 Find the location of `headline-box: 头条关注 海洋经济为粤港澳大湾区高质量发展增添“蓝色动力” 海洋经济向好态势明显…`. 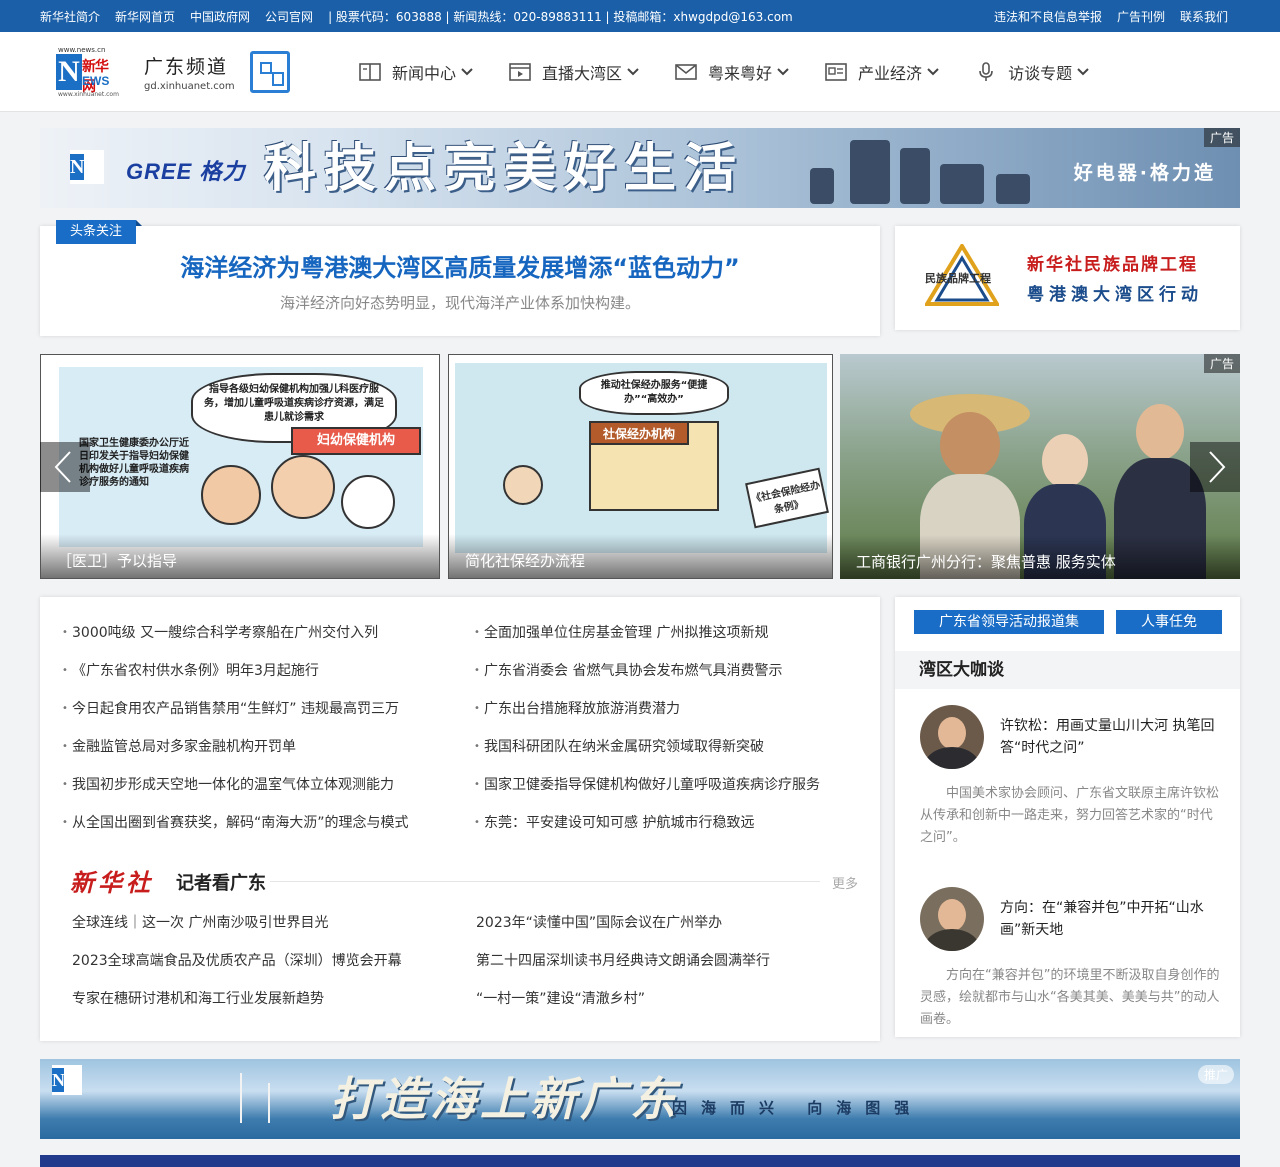

headline-box: 头条关注 海洋经济为粤港澳大湾区高质量发展增添“蓝色动力” 海洋经济向好态势明显… is located at coordinates (460, 278).